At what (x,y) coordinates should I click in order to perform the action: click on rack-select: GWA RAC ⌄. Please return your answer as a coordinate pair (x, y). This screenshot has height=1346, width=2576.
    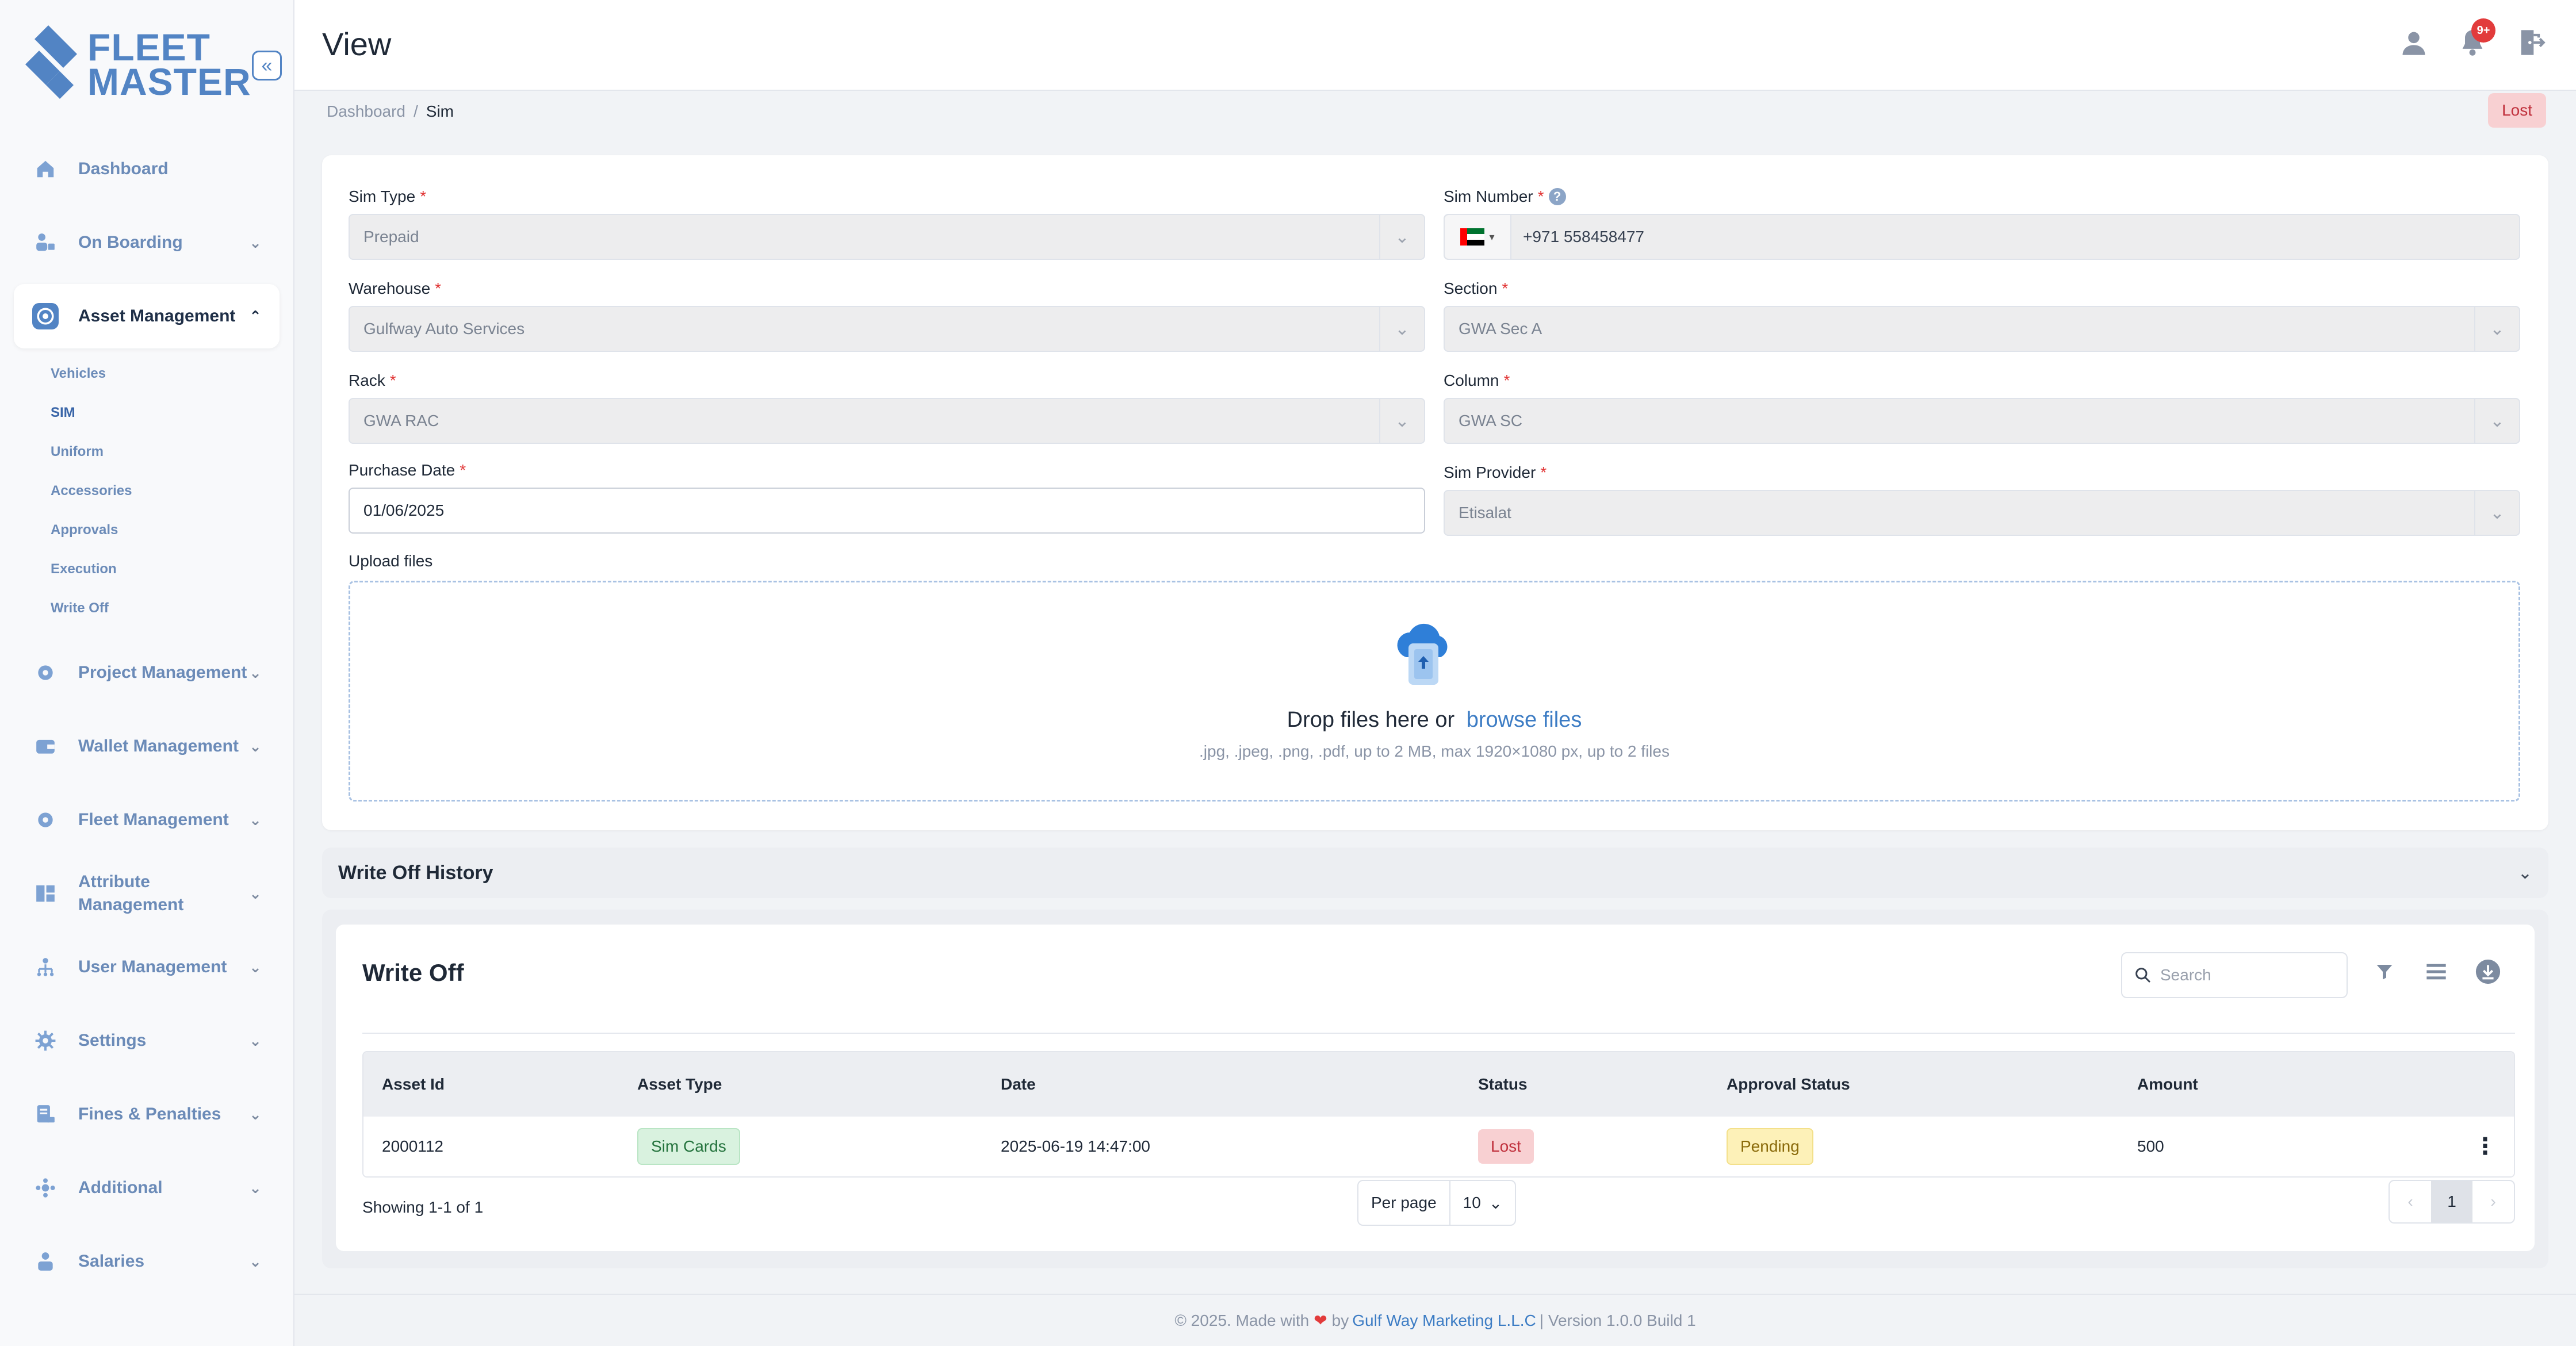
    Looking at the image, I should click on (887, 421).